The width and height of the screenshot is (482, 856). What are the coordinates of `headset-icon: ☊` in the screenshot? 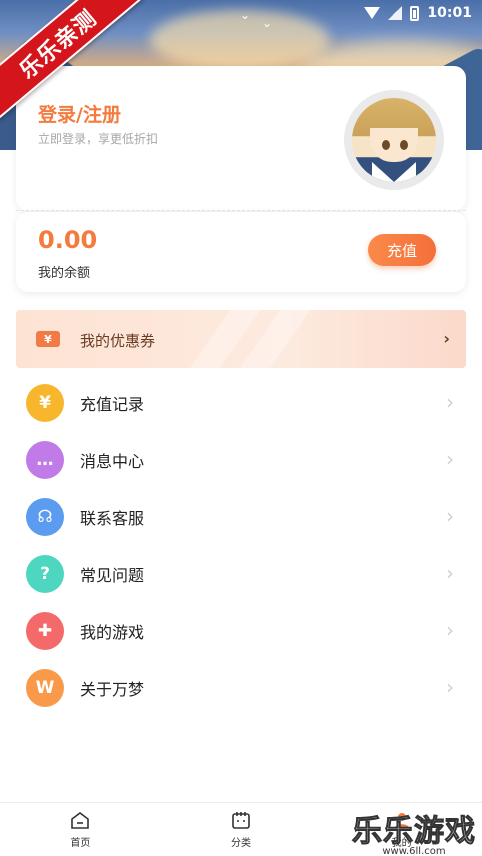 It's located at (45, 516).